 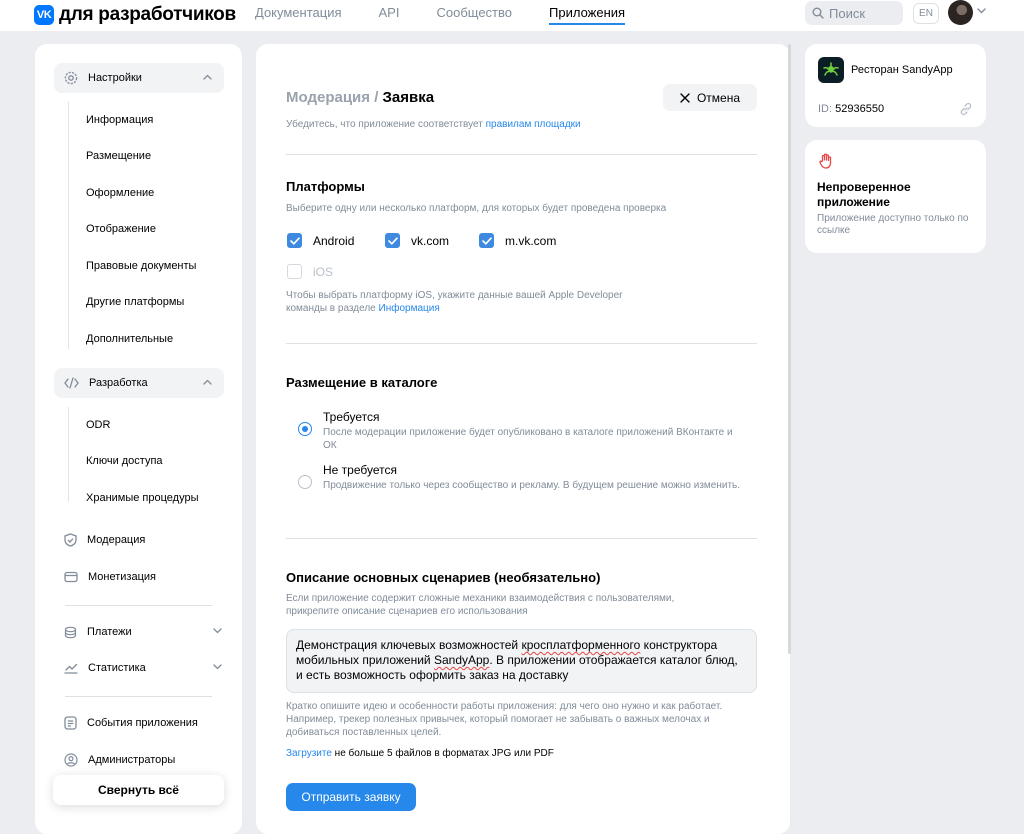 I want to click on scrollbar, so click(x=789, y=349).